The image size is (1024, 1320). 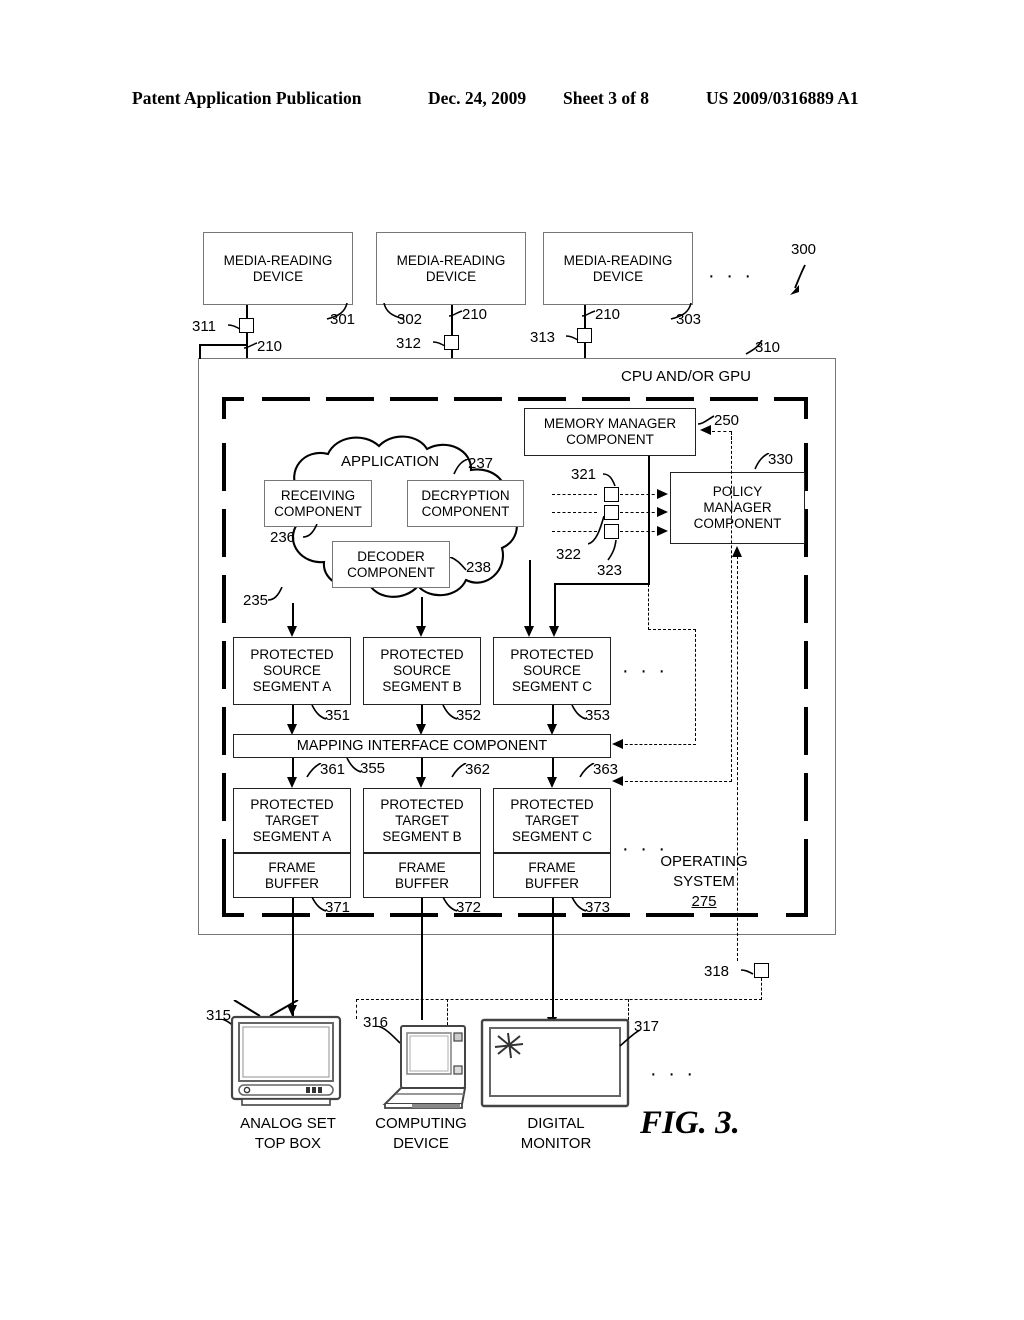 I want to click on decoder-component: DECODER COMPONENT, so click(x=391, y=564).